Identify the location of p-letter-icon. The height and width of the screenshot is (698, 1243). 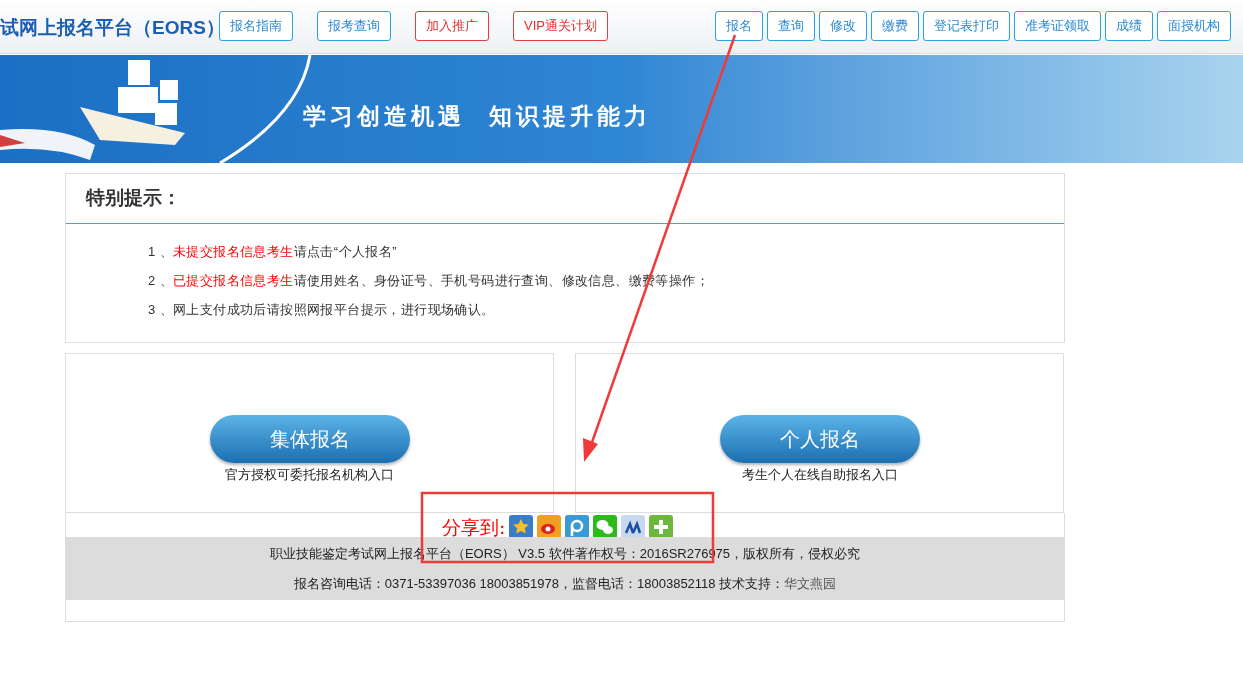
(577, 527).